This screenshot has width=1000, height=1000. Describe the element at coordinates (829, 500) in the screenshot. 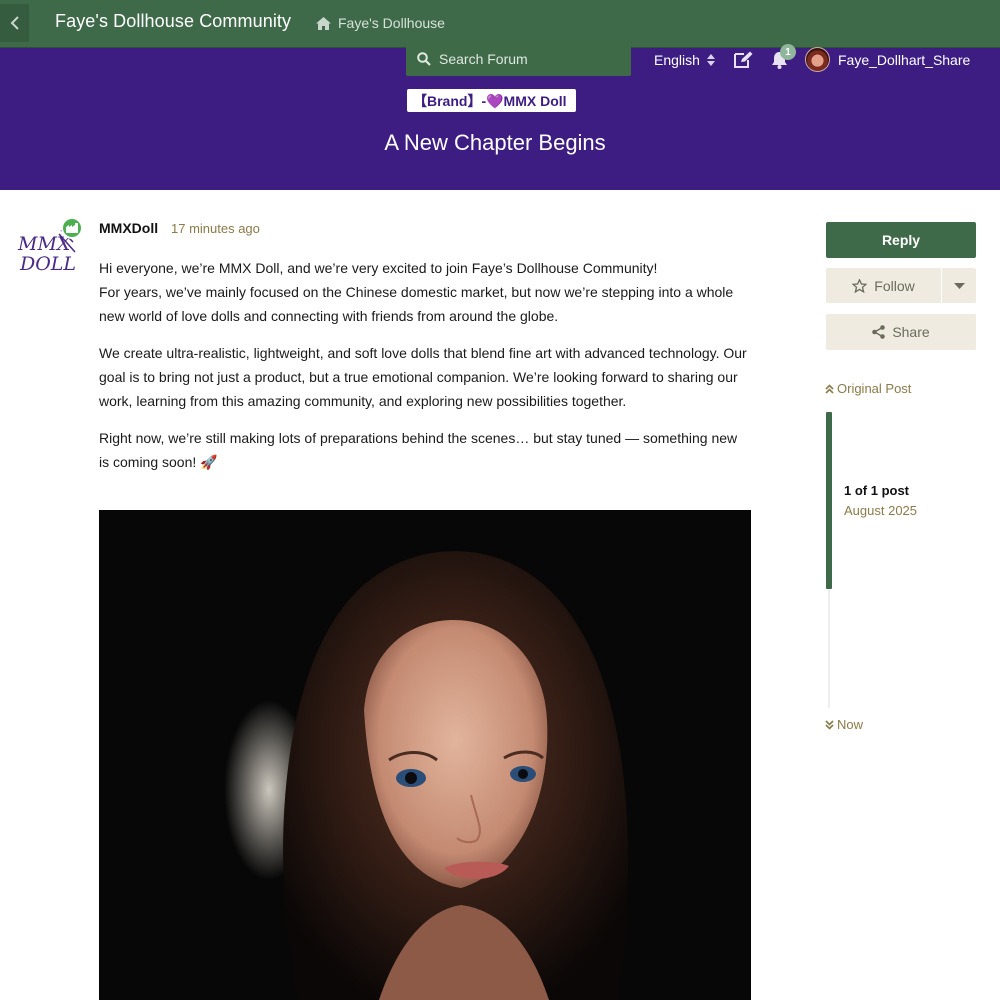

I see `timeline-scroll-handle` at that location.